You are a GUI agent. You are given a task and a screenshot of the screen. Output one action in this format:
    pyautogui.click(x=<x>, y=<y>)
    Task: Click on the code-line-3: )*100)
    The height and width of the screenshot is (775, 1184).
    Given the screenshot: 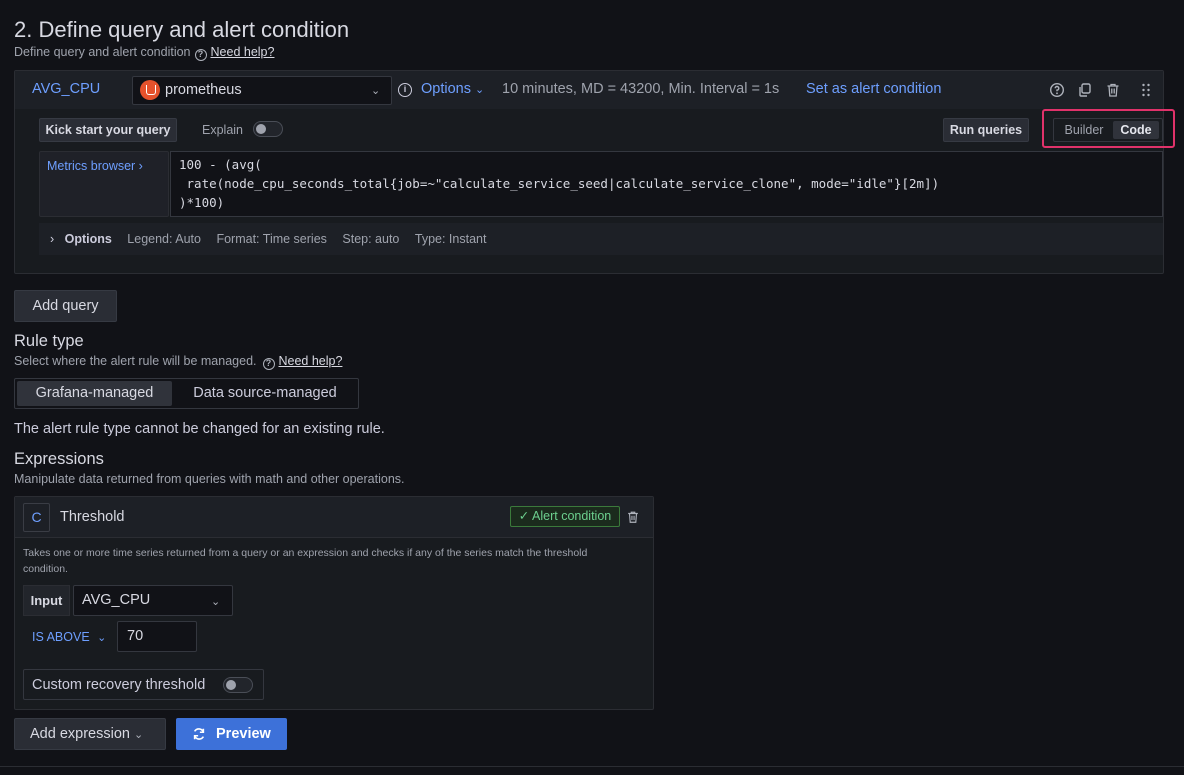 What is the action you would take?
    pyautogui.click(x=201, y=202)
    